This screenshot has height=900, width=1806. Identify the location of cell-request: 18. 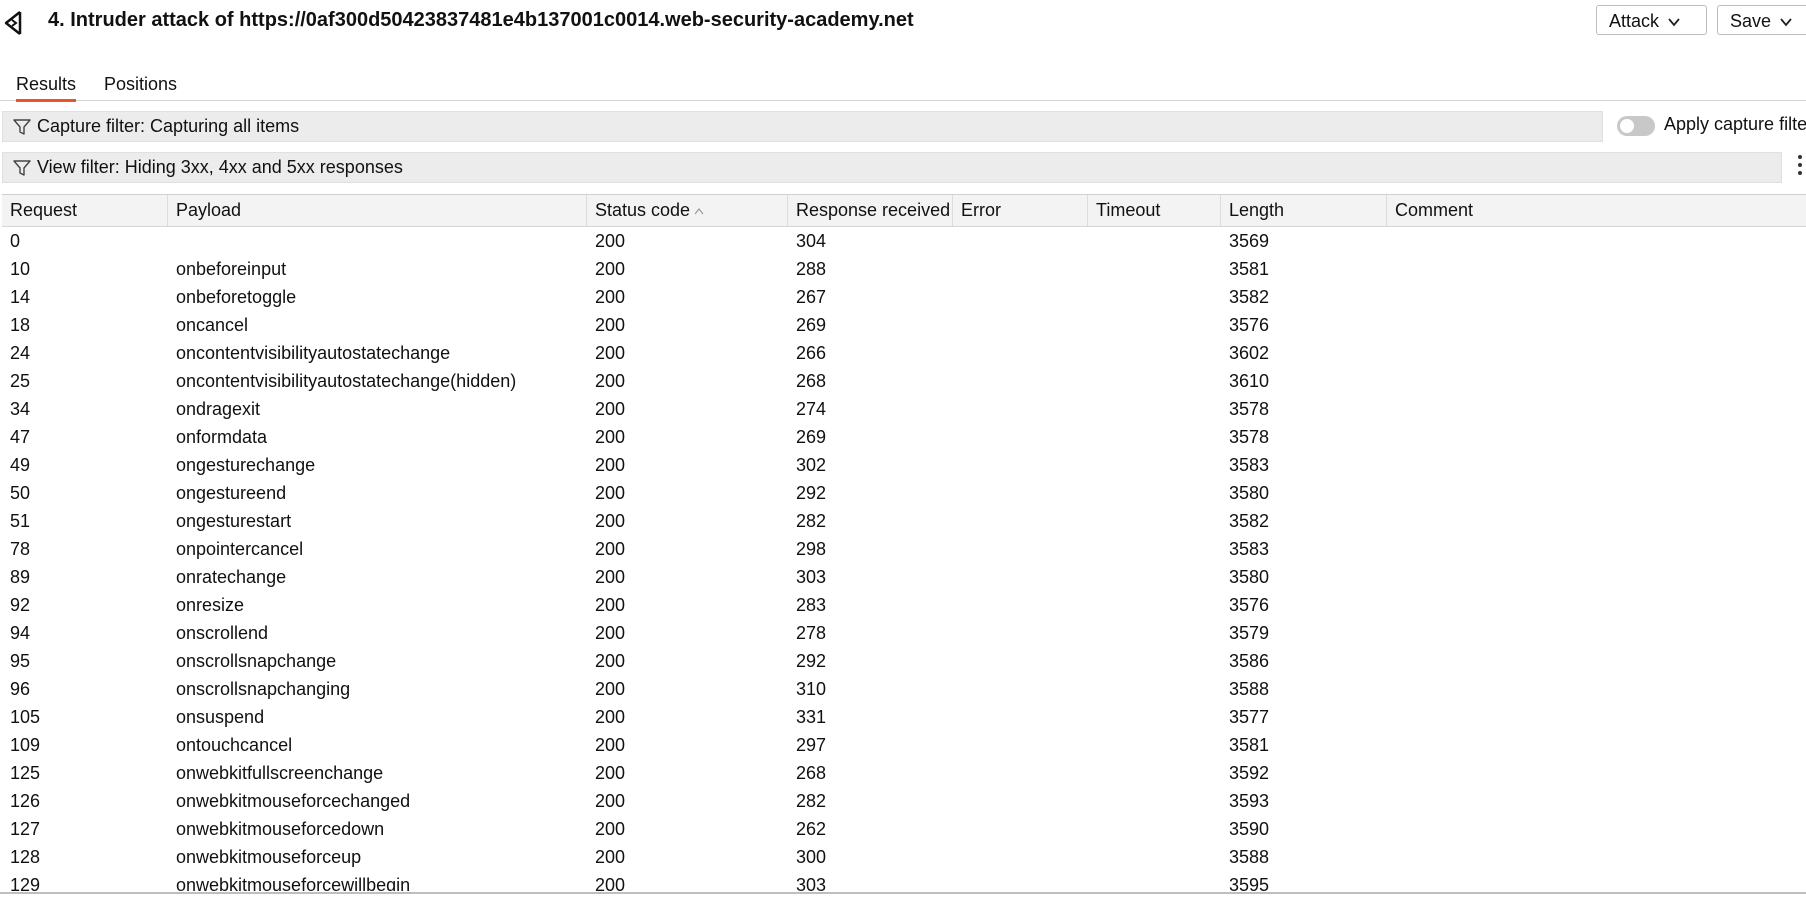
(20, 325).